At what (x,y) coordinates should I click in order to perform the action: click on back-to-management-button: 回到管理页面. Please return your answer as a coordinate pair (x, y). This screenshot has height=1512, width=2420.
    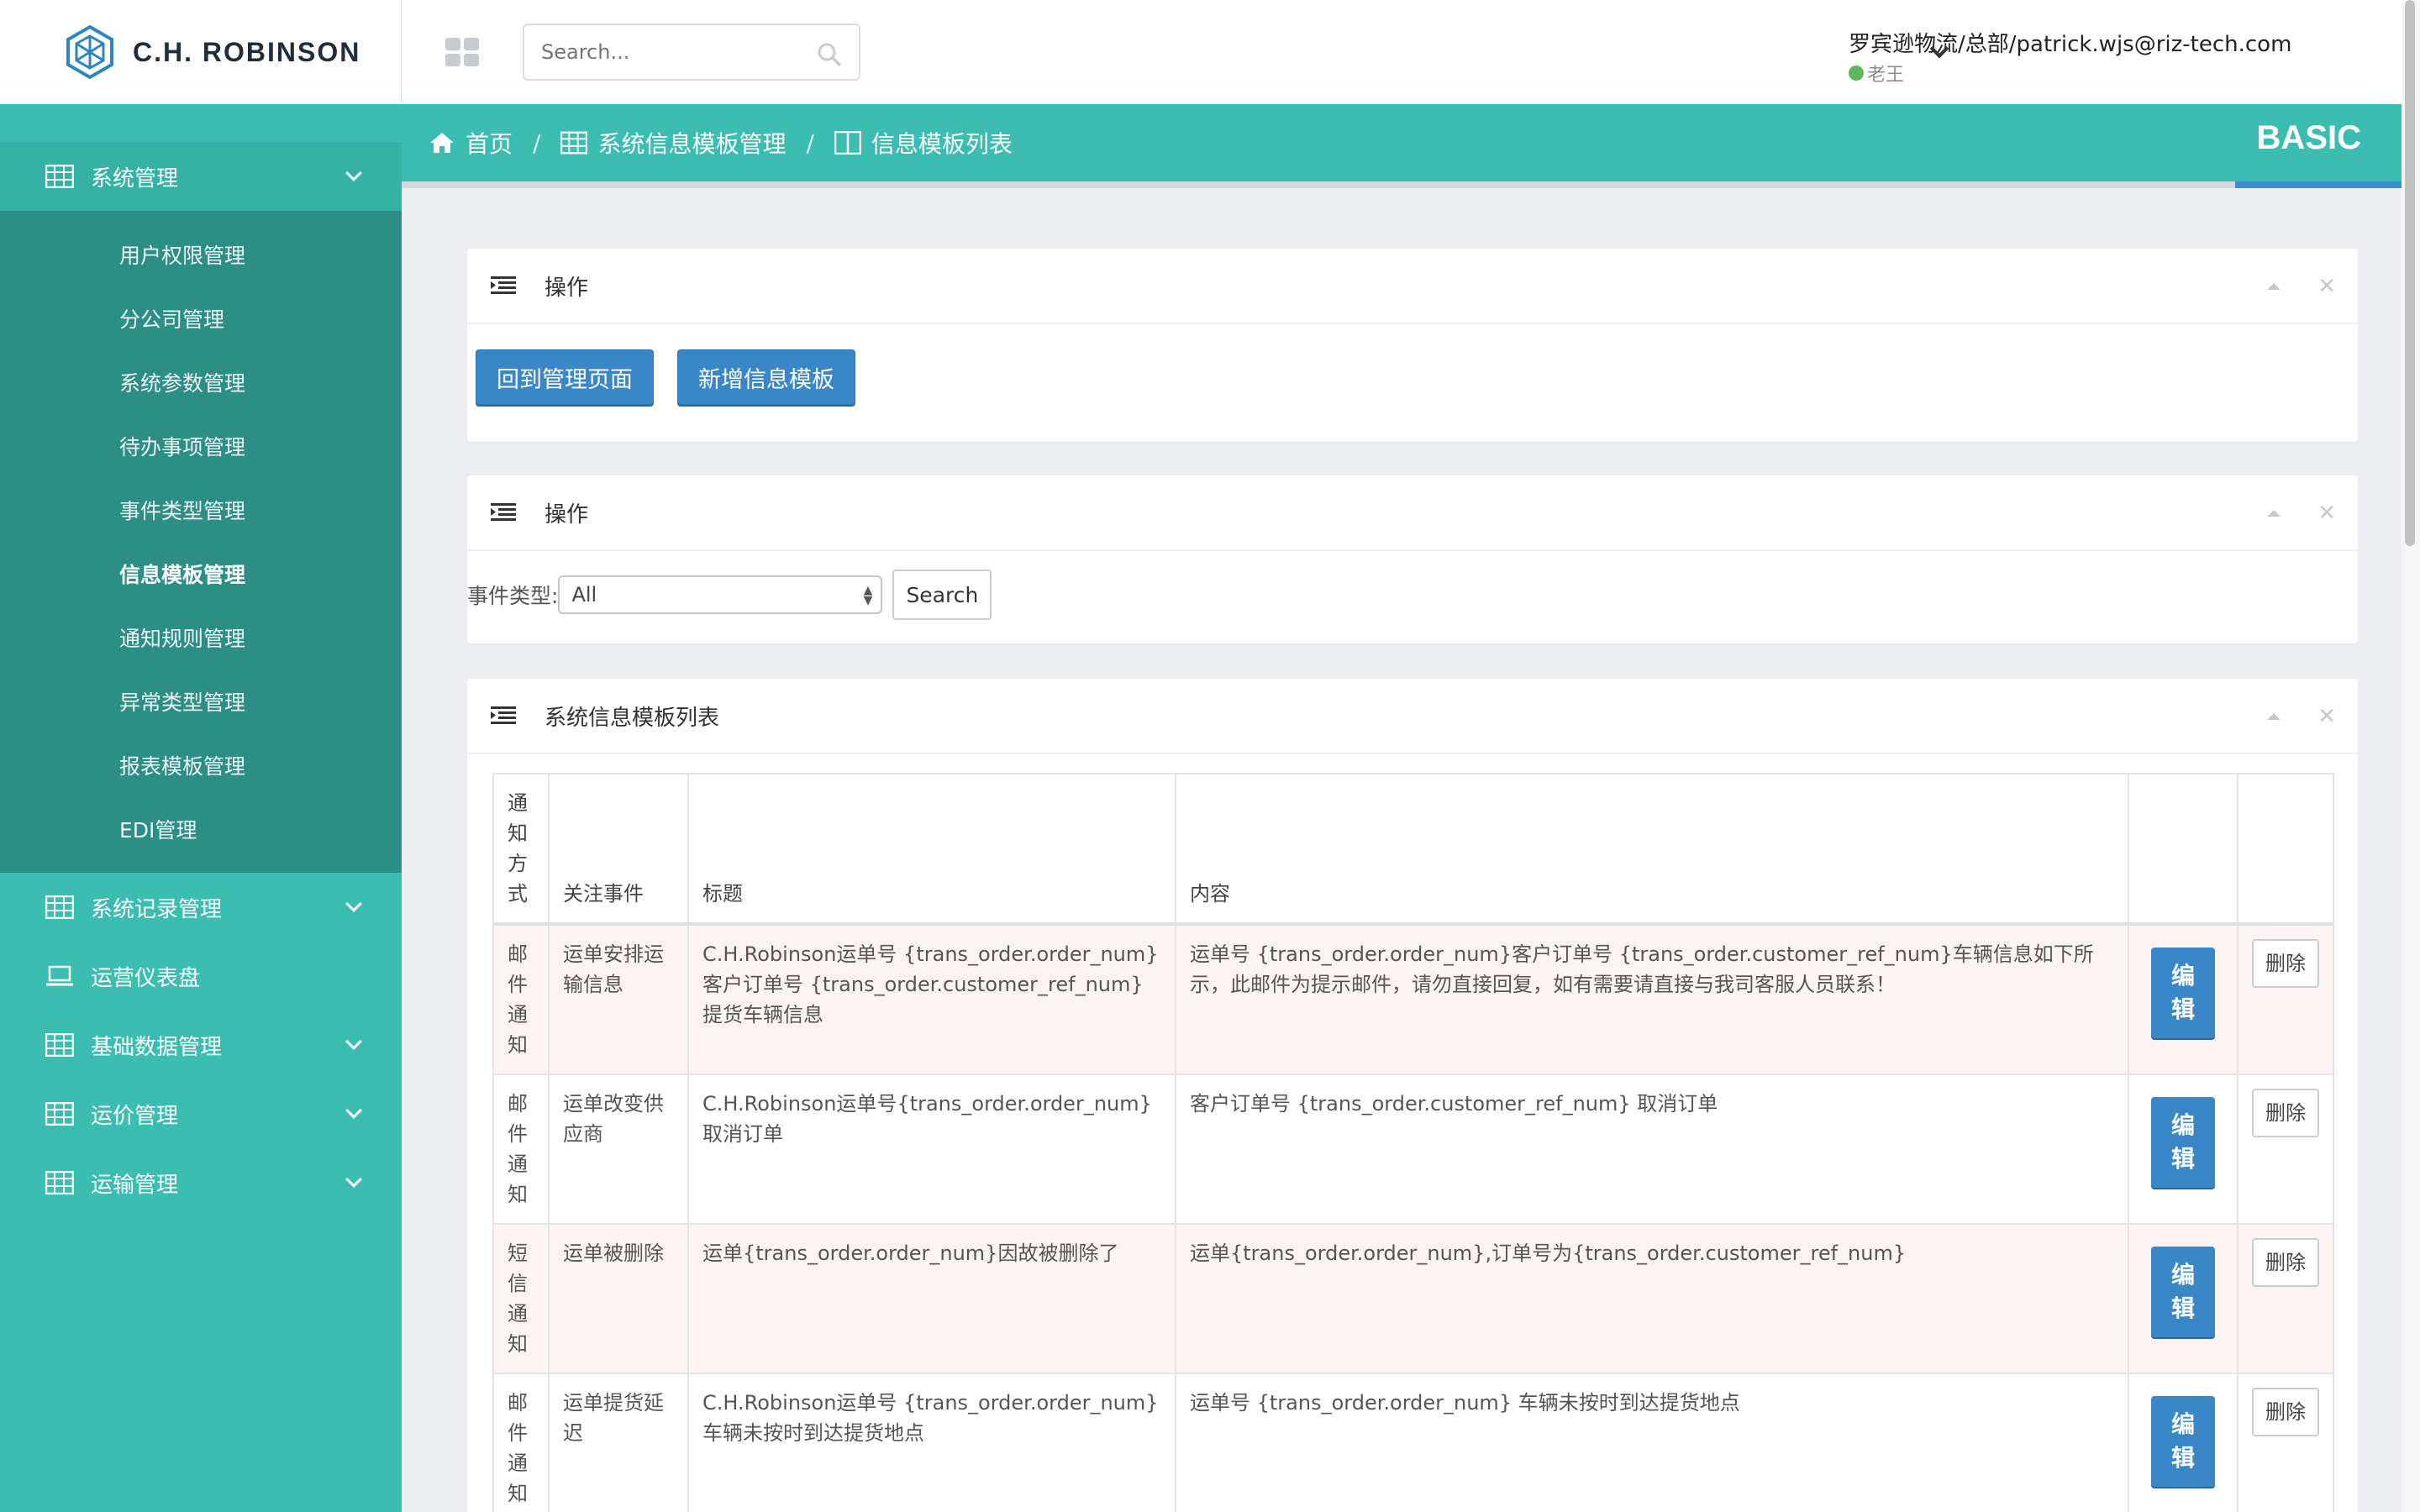
    Looking at the image, I should click on (565, 377).